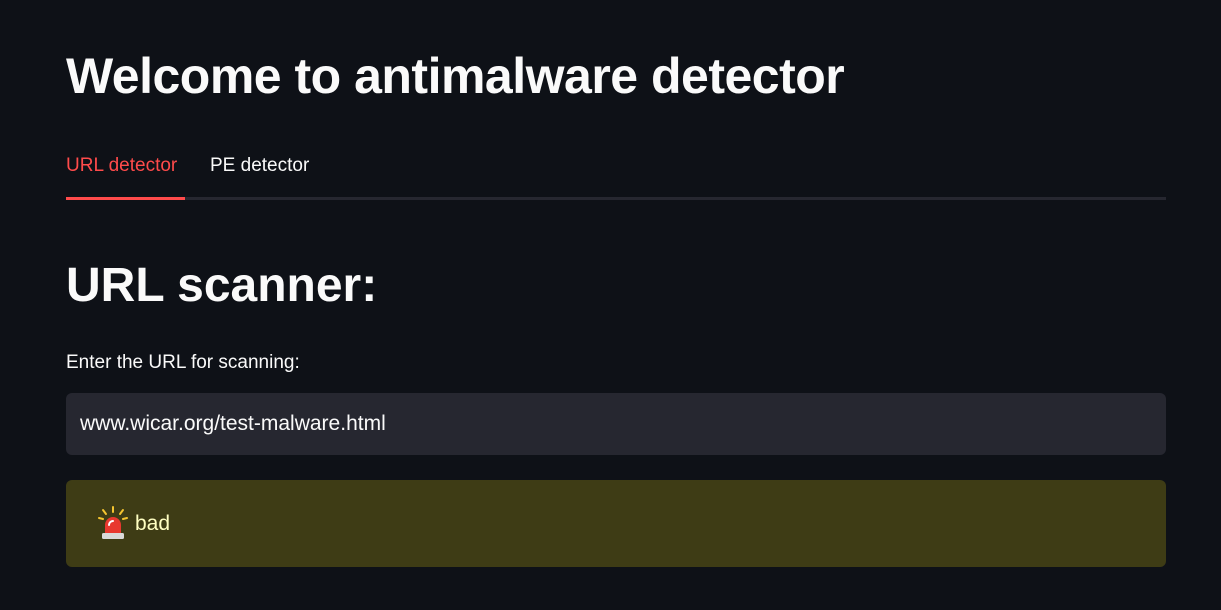  Describe the element at coordinates (183, 362) in the screenshot. I see `url-input-label: Enter the URL for scanning:` at that location.